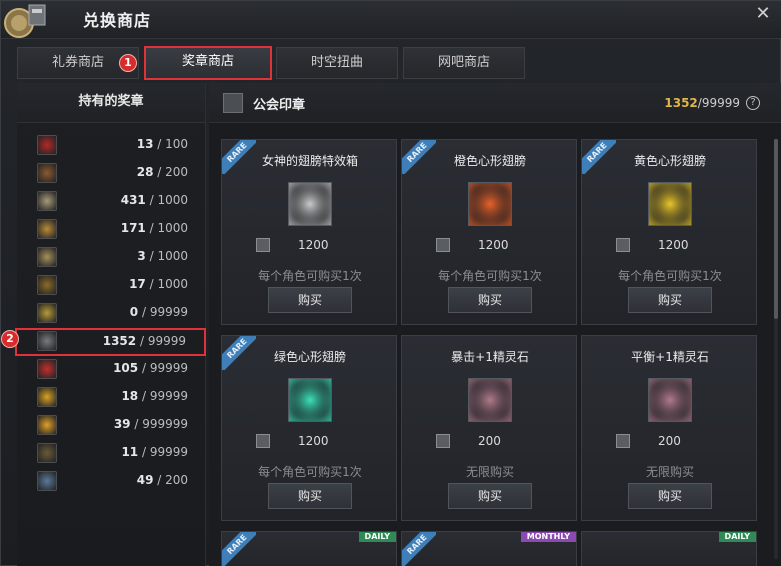 The image size is (781, 566). Describe the element at coordinates (669, 472) in the screenshot. I see `purchase-limit: 无限购买` at that location.